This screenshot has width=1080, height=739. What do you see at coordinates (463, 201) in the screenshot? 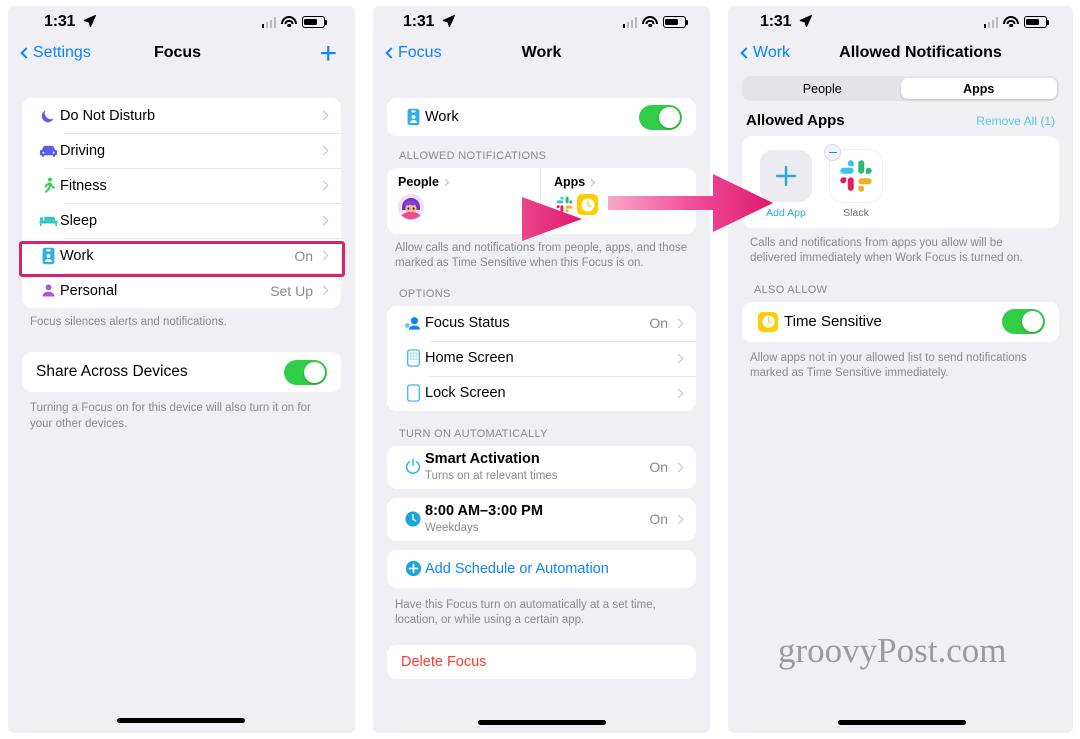
I see `people-card: People` at bounding box center [463, 201].